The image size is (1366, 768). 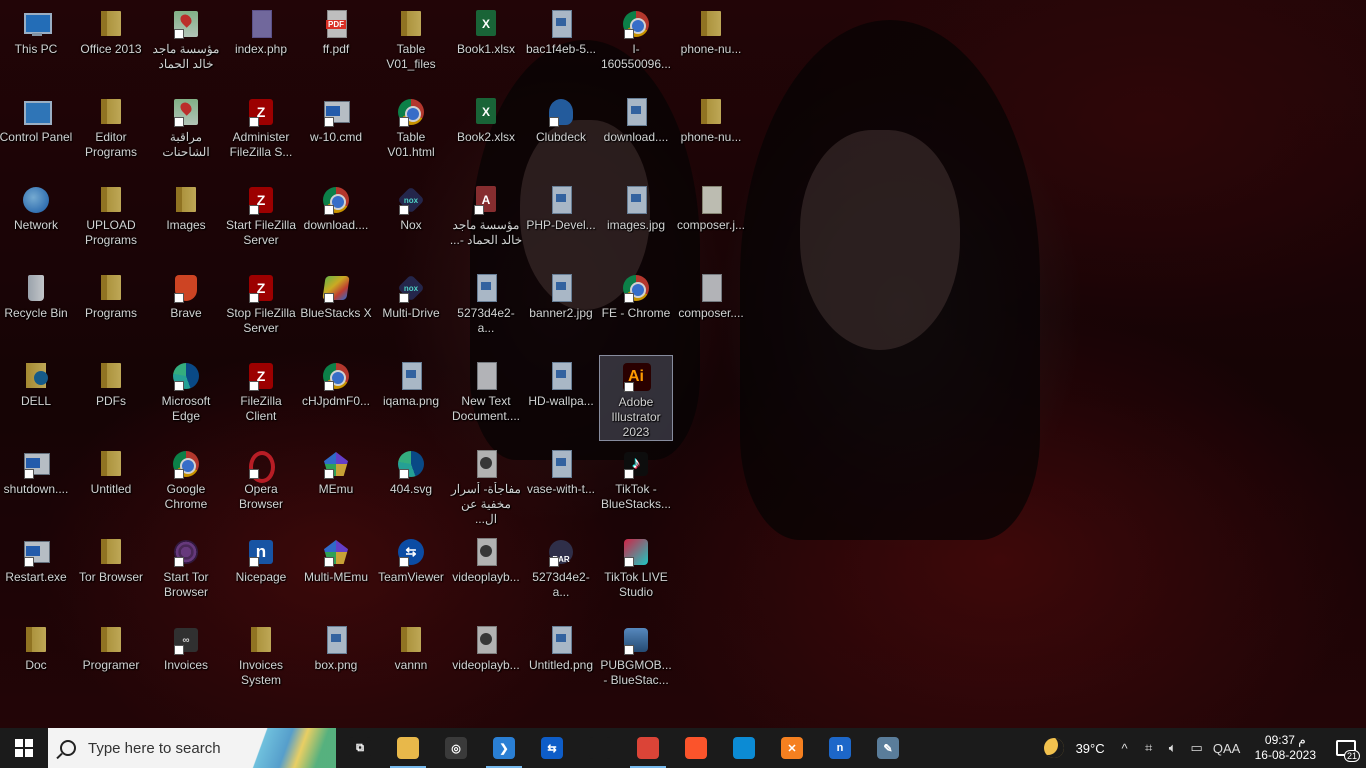 What do you see at coordinates (336, 46) in the screenshot?
I see `desktop-icon: PDF ff.pdf` at bounding box center [336, 46].